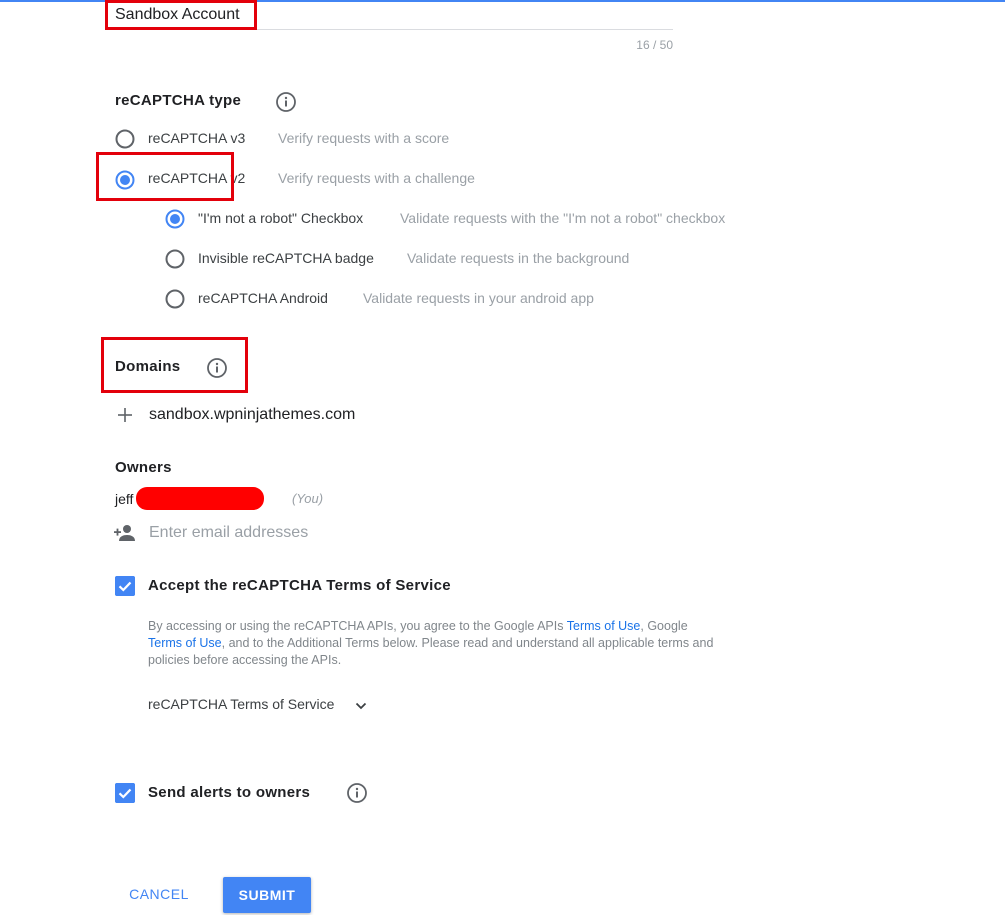  I want to click on terms-text: , Google, so click(664, 626).